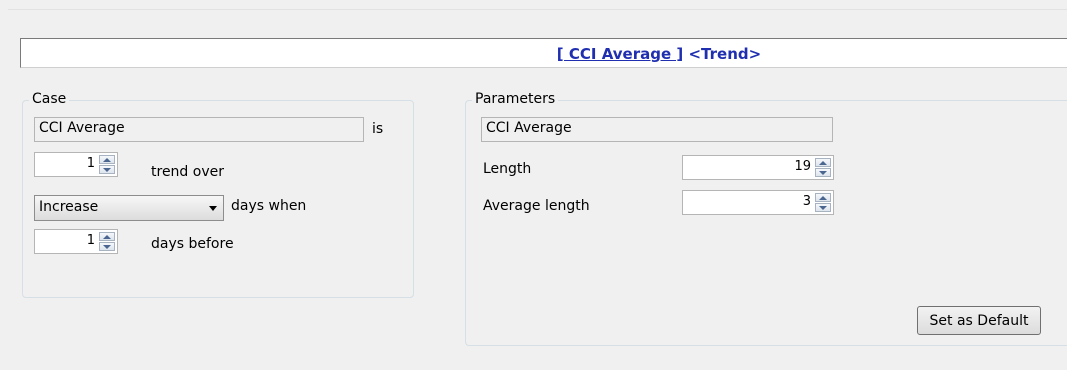  Describe the element at coordinates (507, 169) in the screenshot. I see `length-label: Length` at that location.